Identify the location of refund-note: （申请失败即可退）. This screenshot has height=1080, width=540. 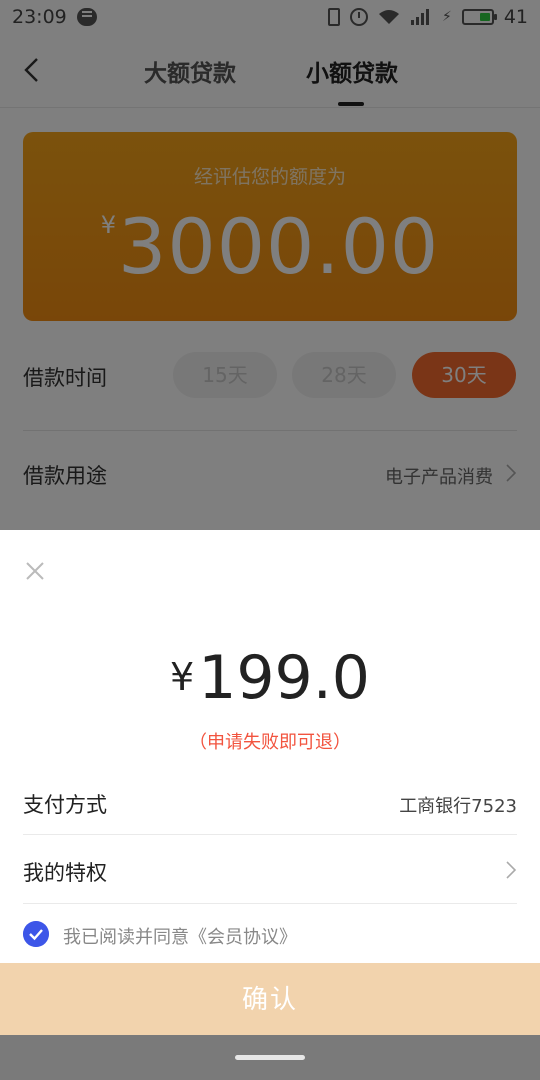
(270, 742).